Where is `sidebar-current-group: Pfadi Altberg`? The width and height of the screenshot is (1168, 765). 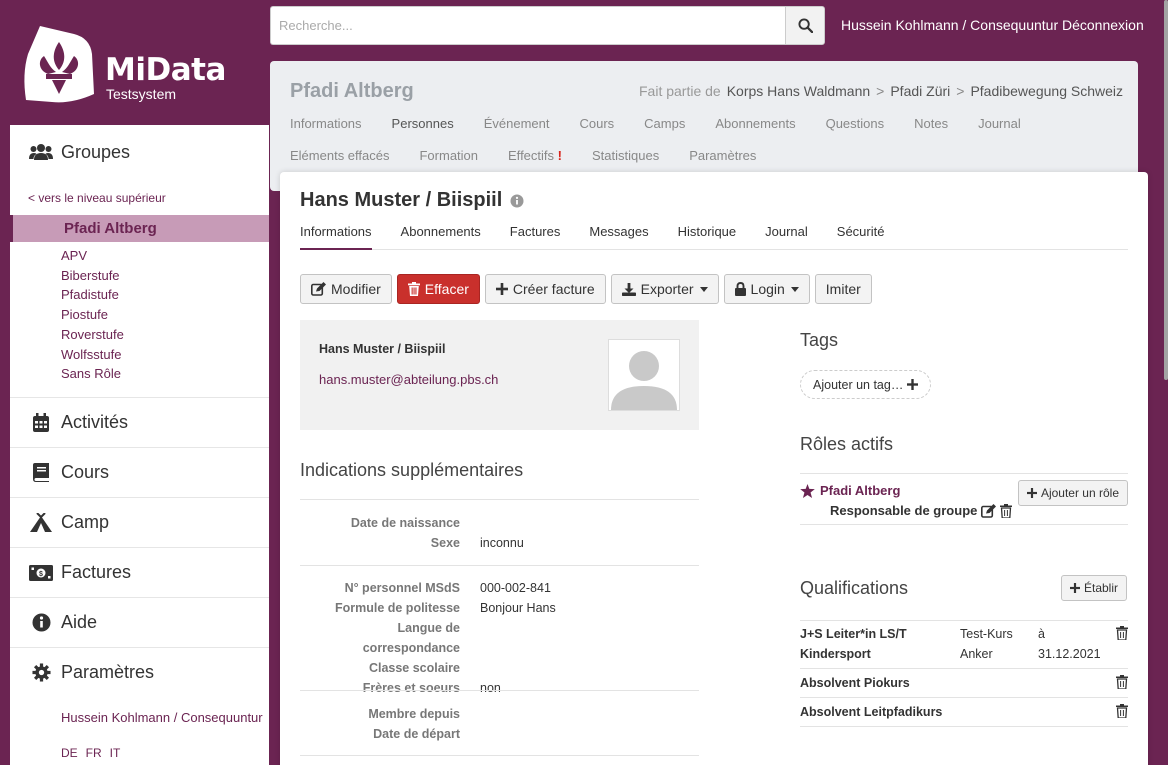 sidebar-current-group: Pfadi Altberg is located at coordinates (139, 228).